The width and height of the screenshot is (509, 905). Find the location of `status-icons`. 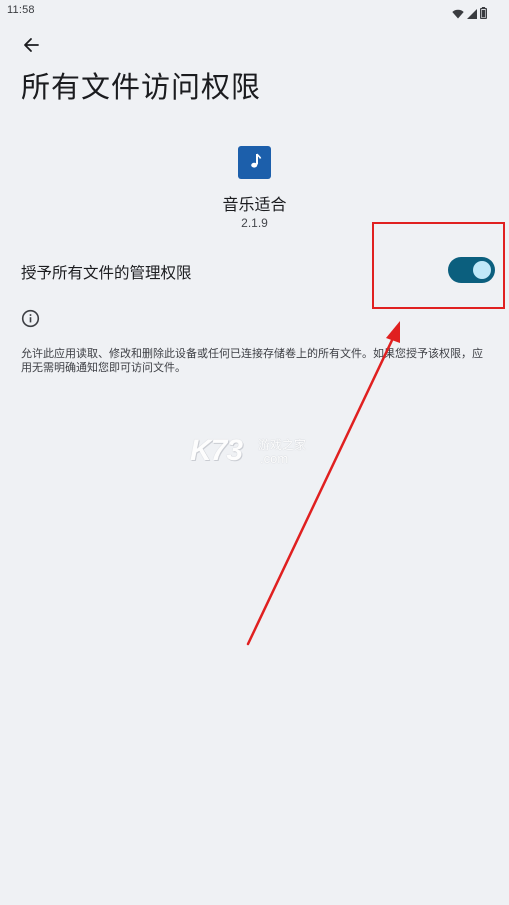

status-icons is located at coordinates (470, 13).